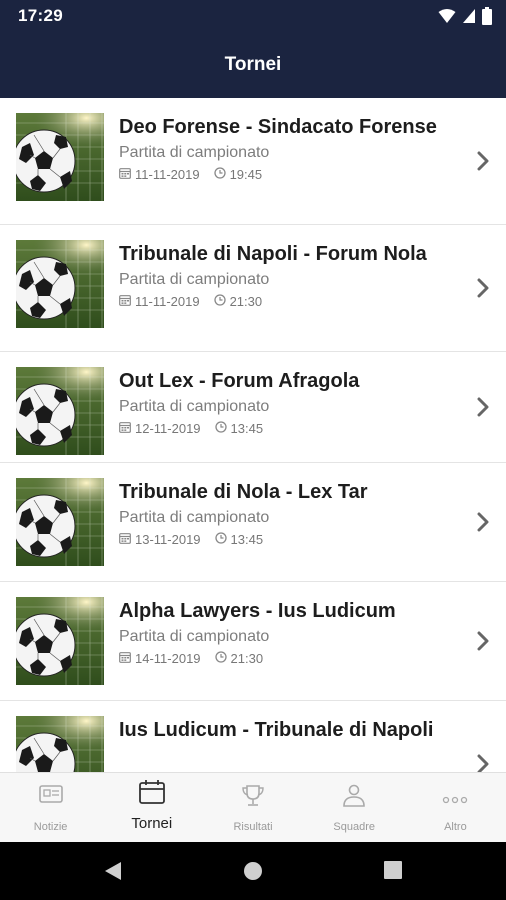  I want to click on match-title: Tribunale di Nola - Lex Tar, so click(243, 492).